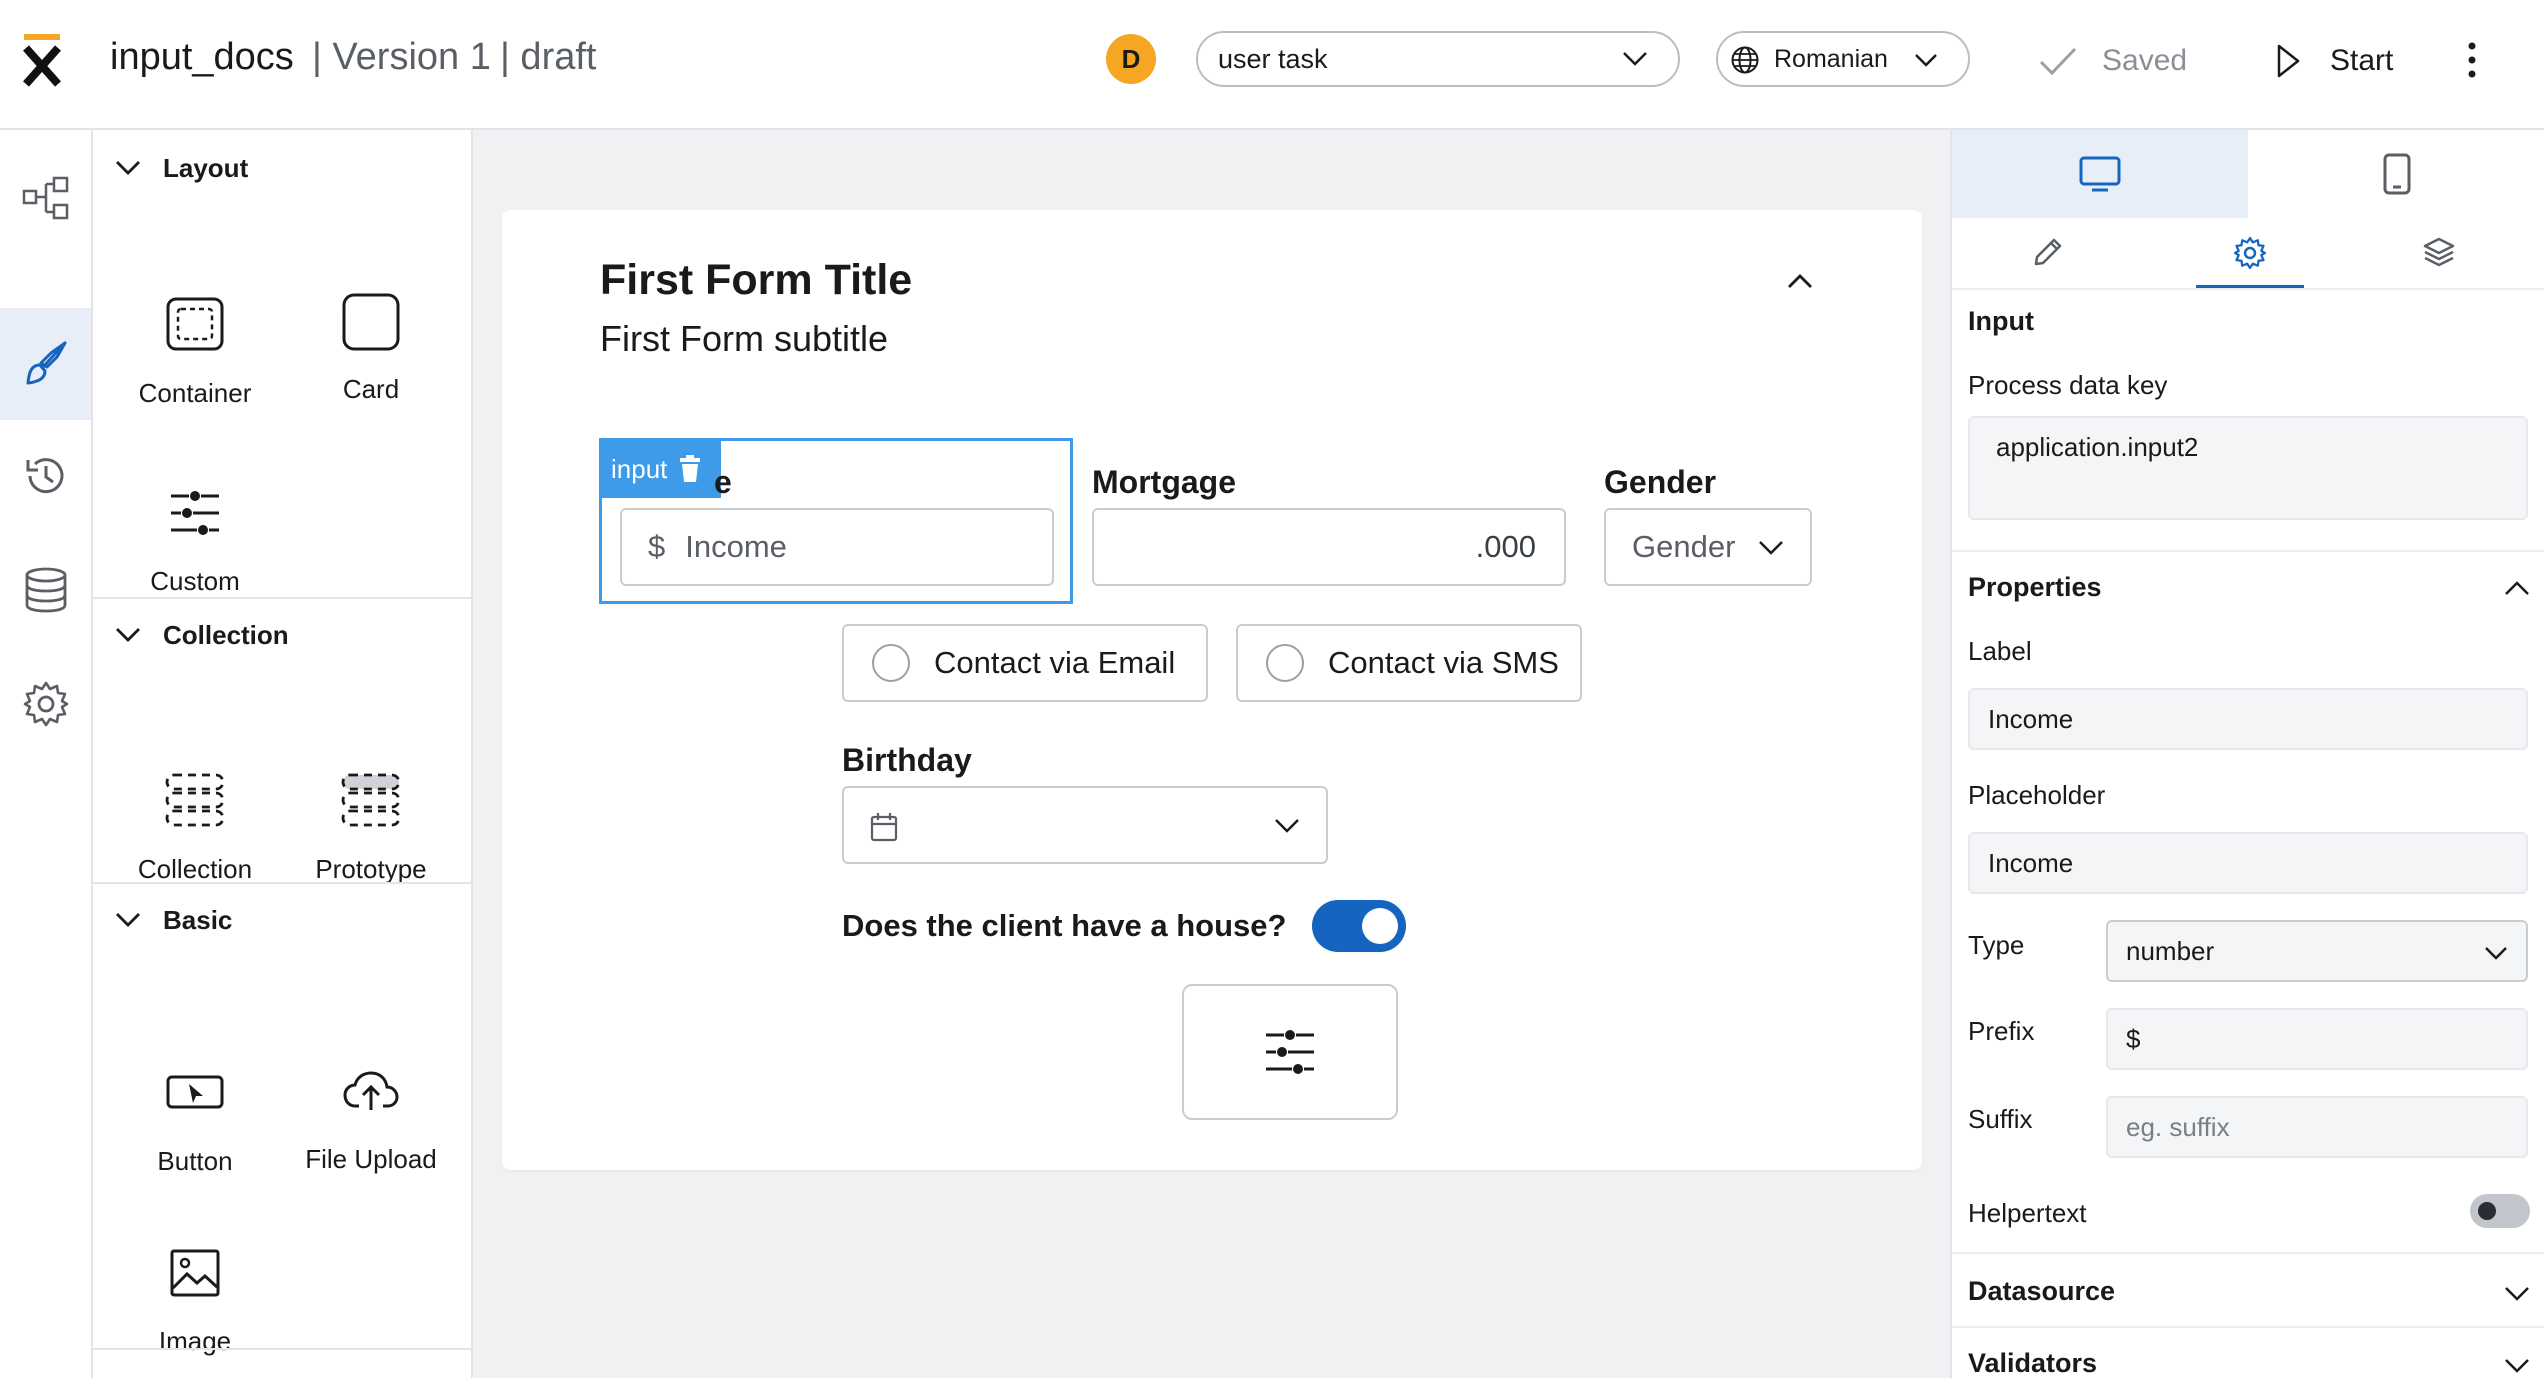  I want to click on palette-item-label: Button, so click(195, 1161).